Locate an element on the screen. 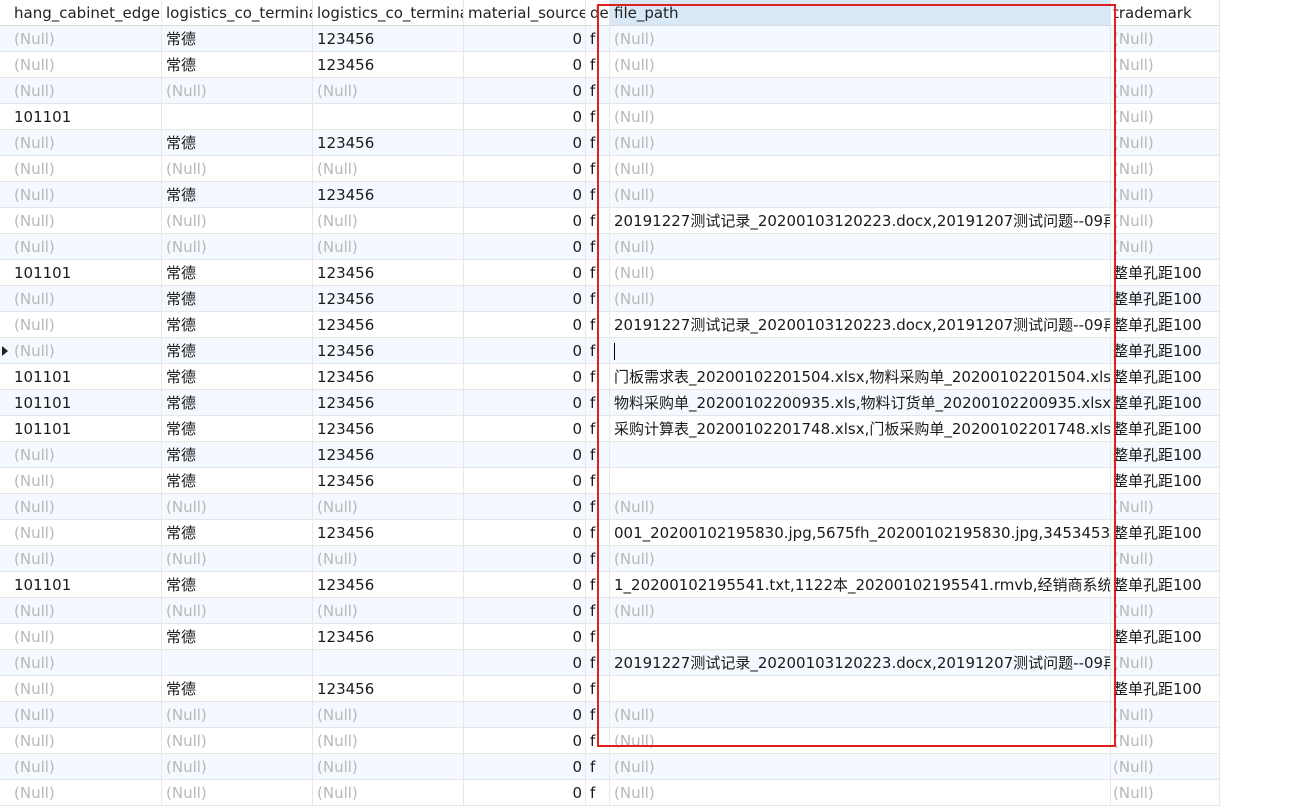 This screenshot has width=1311, height=808. column-header-del: del is located at coordinates (598, 12).